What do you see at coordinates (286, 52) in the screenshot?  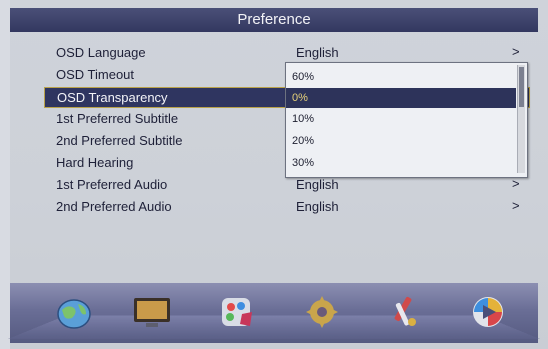 I see `menu-item-osd-language: OSD Language English >` at bounding box center [286, 52].